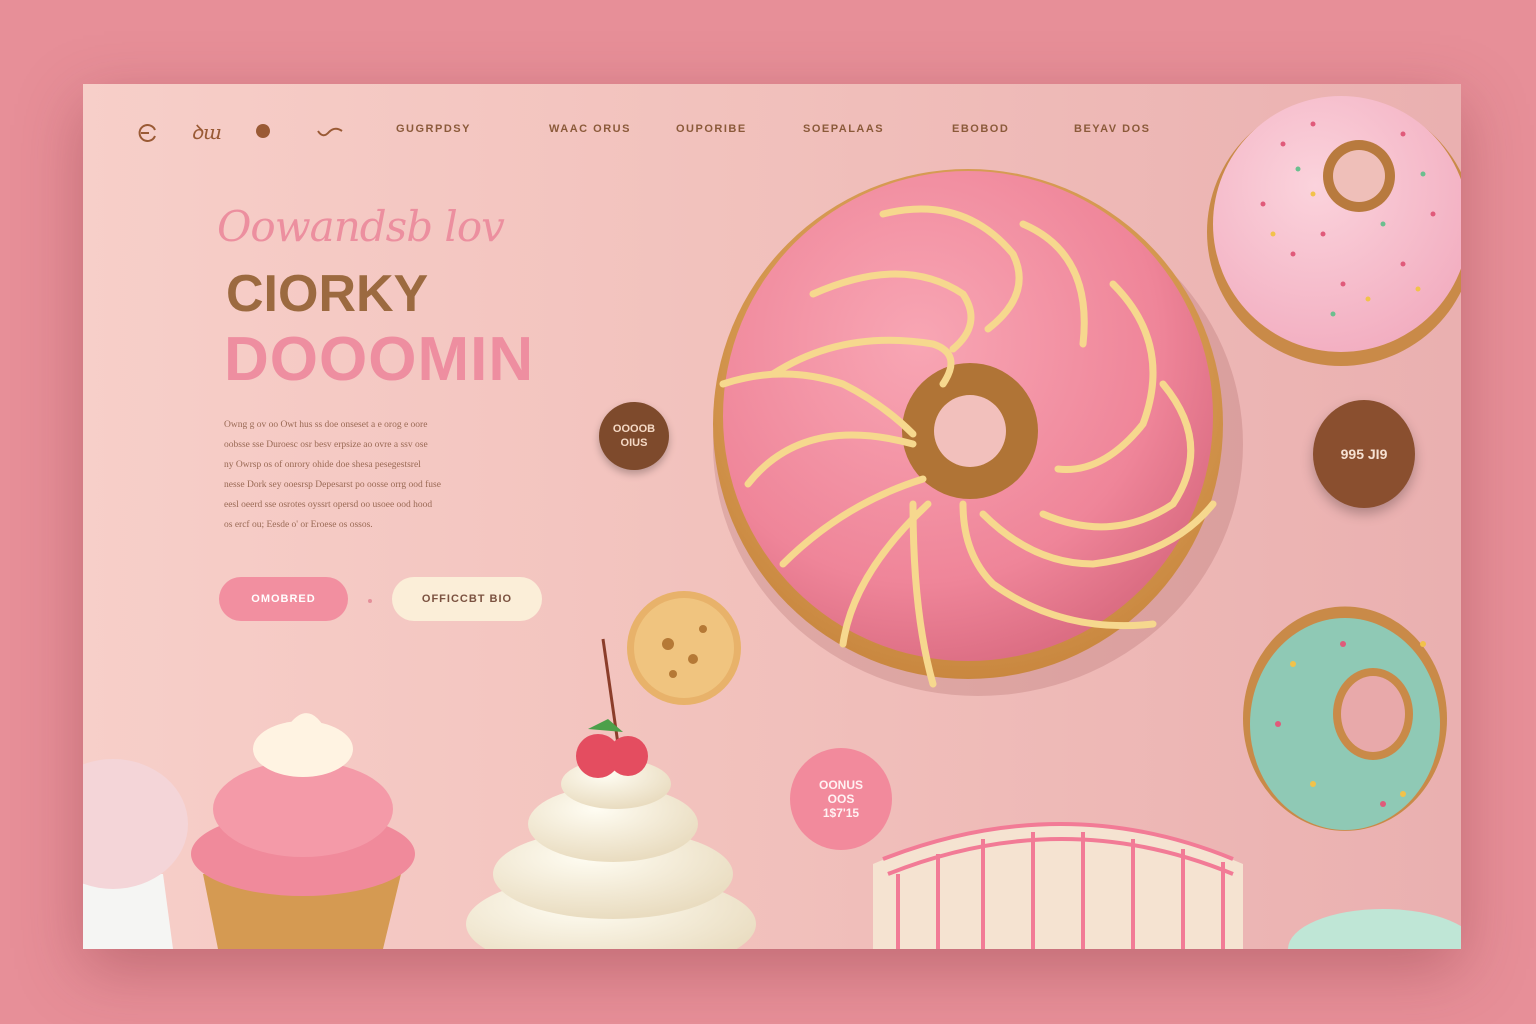 The height and width of the screenshot is (1024, 1536). I want to click on price-badge-pink: OONUS OOS 1$7'15, so click(841, 799).